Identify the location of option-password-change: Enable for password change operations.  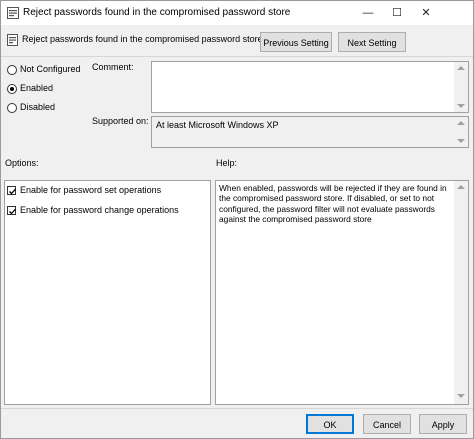
(107, 211).